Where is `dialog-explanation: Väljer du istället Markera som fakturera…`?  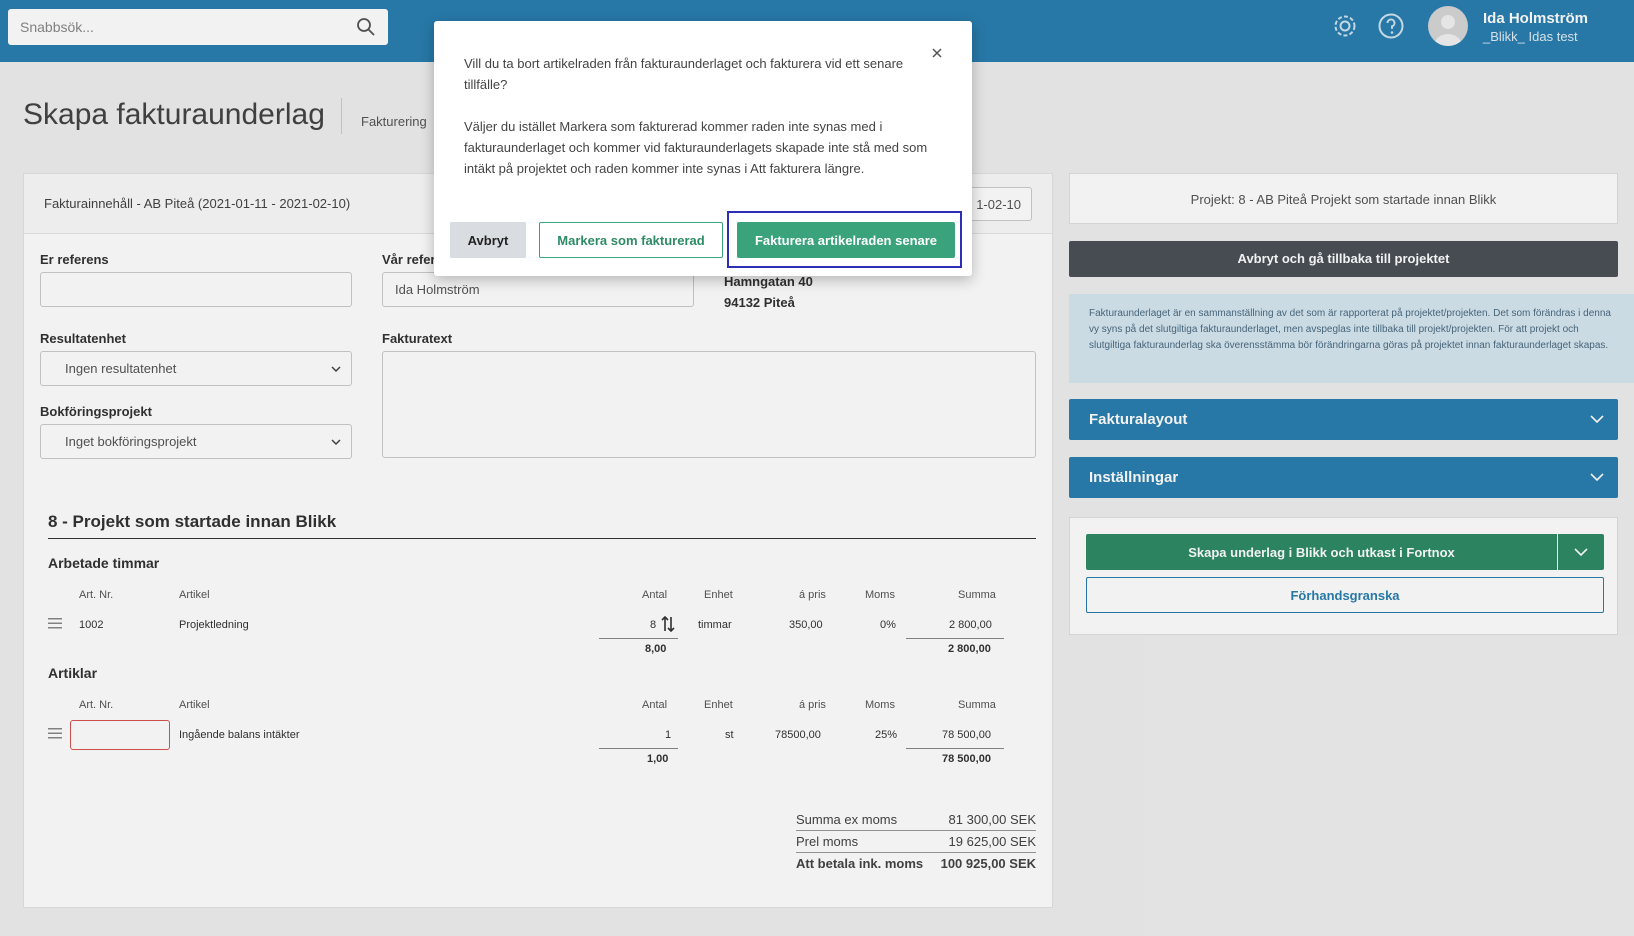 dialog-explanation: Väljer du istället Markera som fakturera… is located at coordinates (696, 147).